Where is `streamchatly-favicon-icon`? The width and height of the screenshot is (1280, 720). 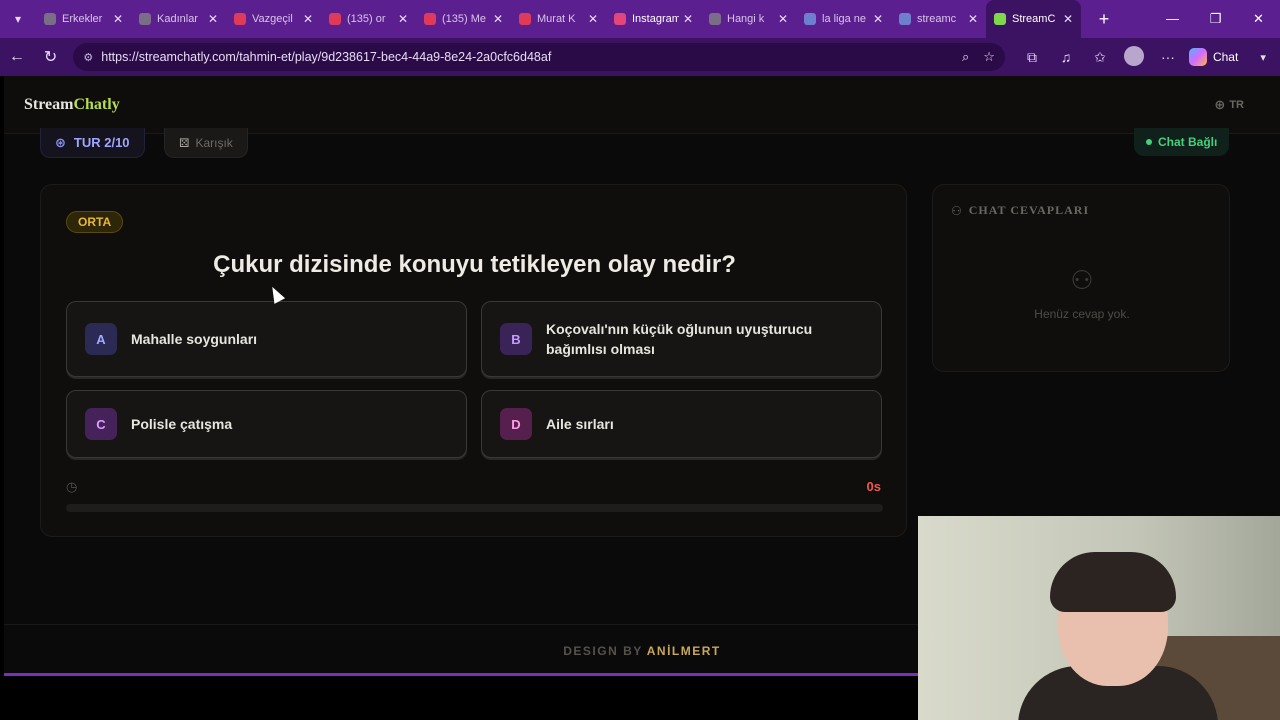 streamchatly-favicon-icon is located at coordinates (1000, 19).